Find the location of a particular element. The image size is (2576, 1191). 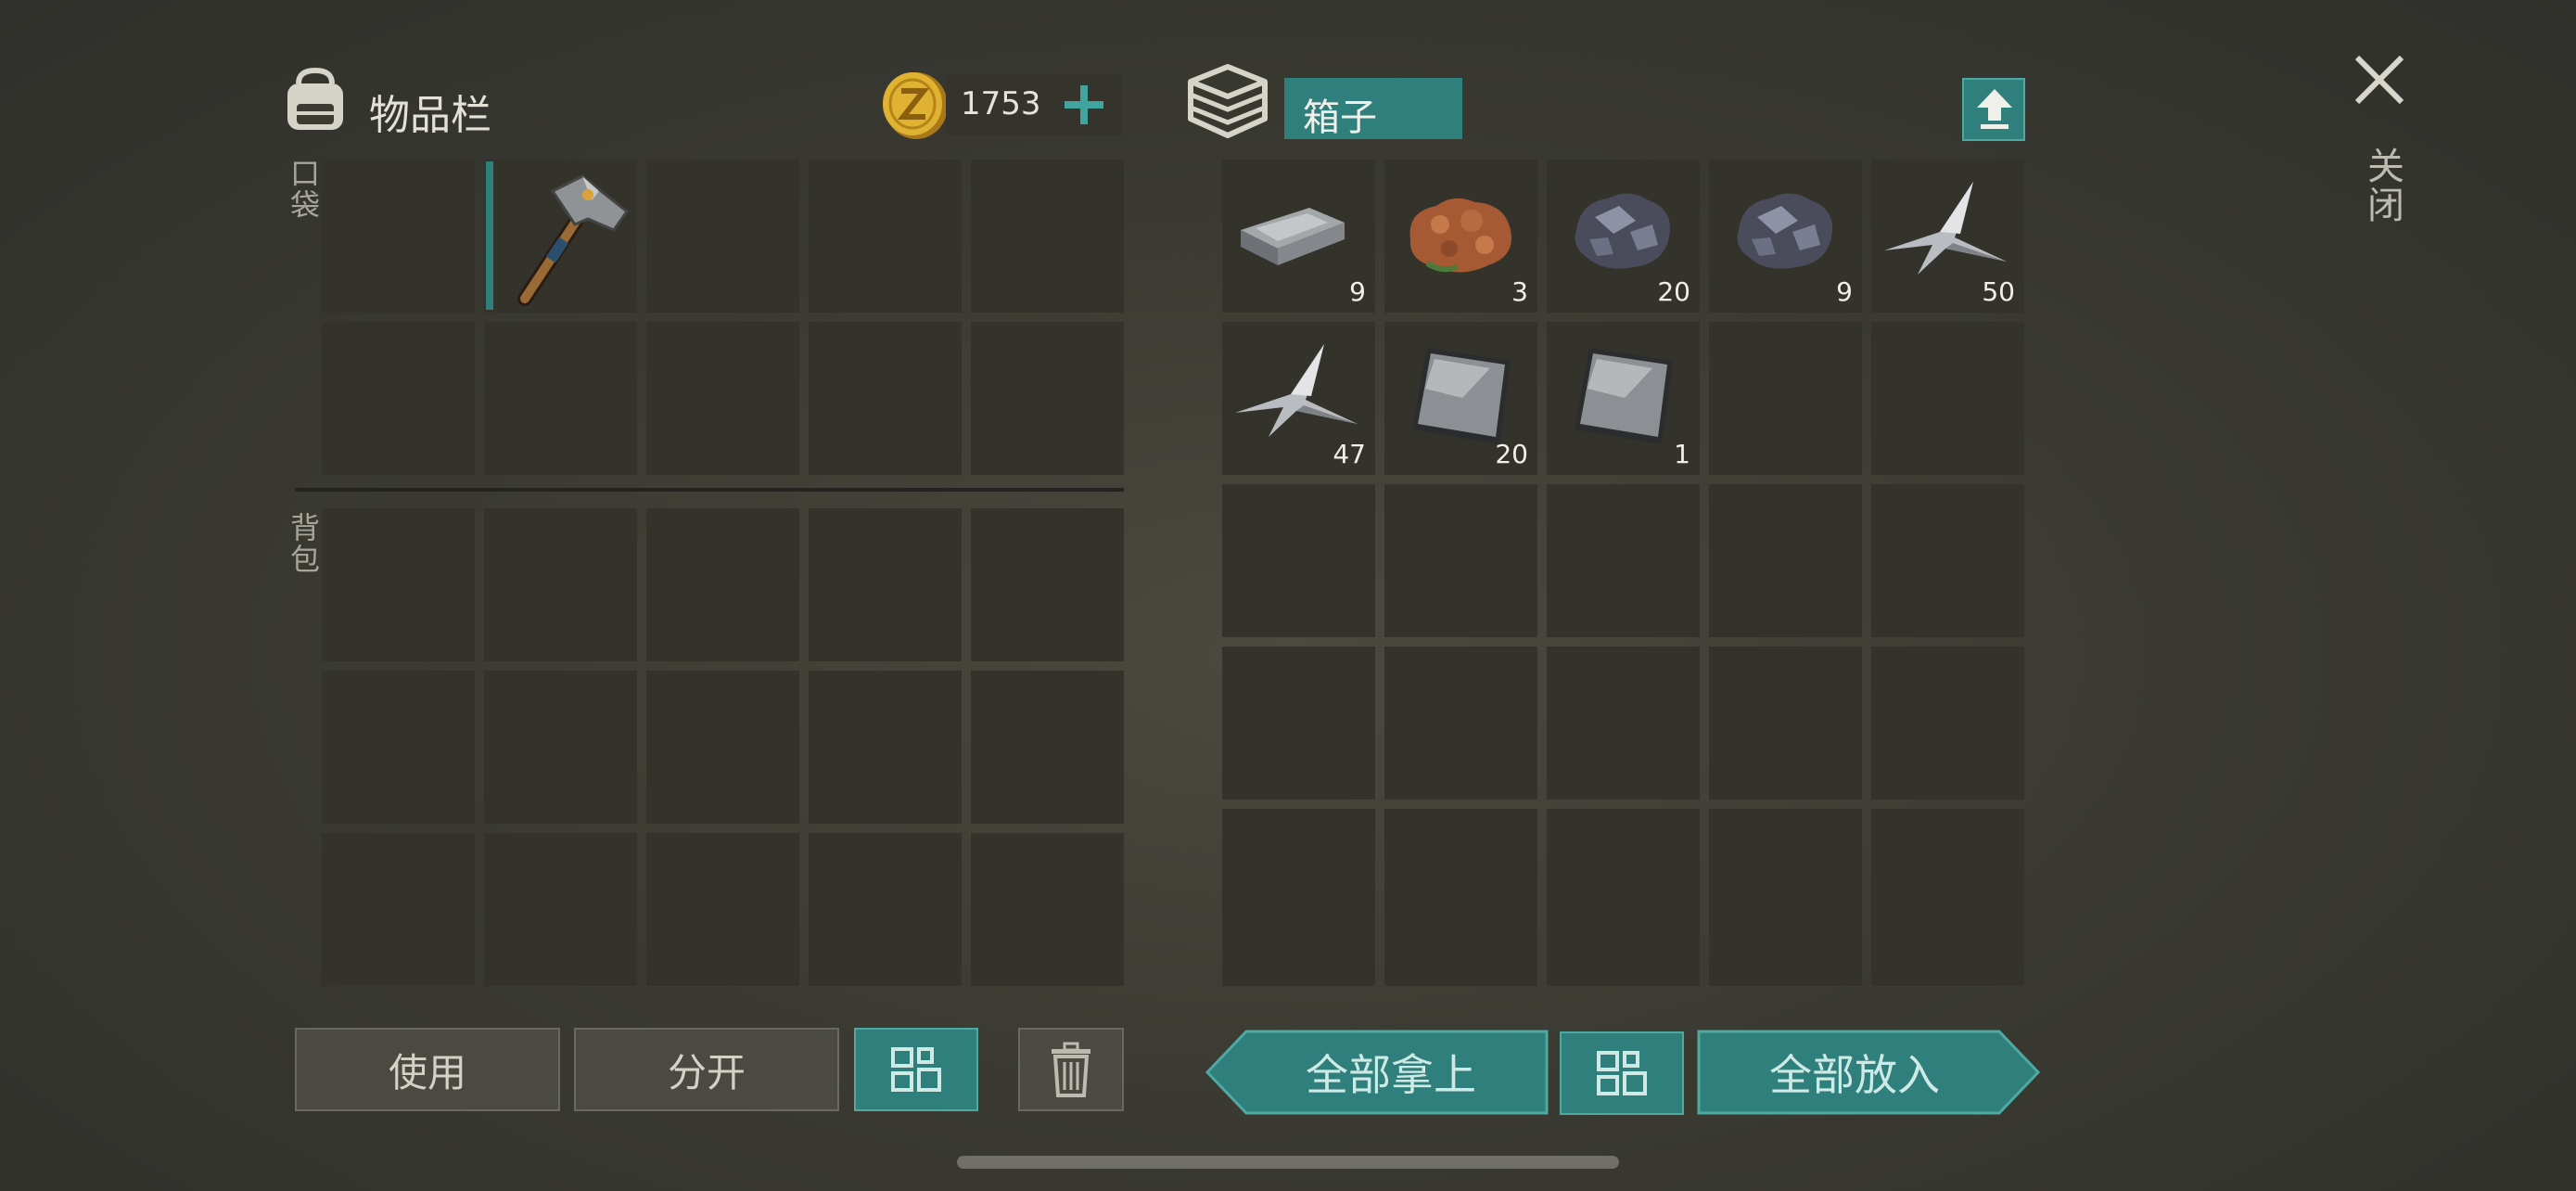

backpack-icon is located at coordinates (316, 100).